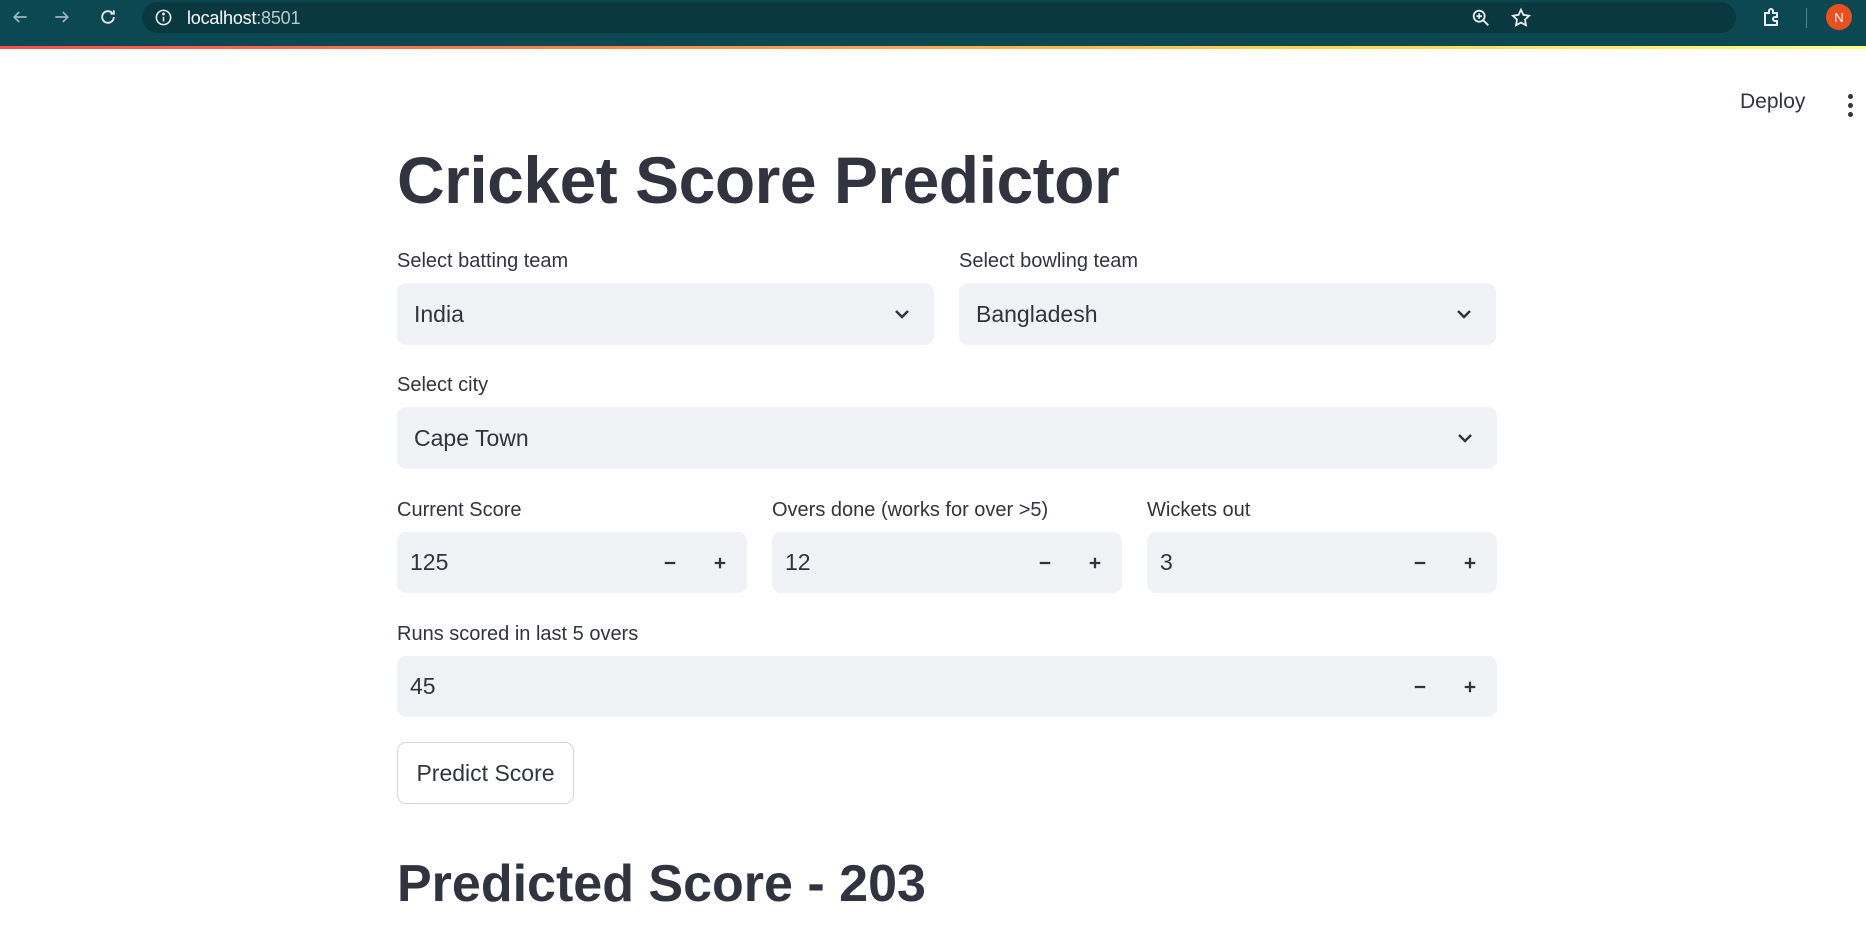 The image size is (1866, 952). I want to click on browser-toolbar: localhost:8501 N, so click(933, 23).